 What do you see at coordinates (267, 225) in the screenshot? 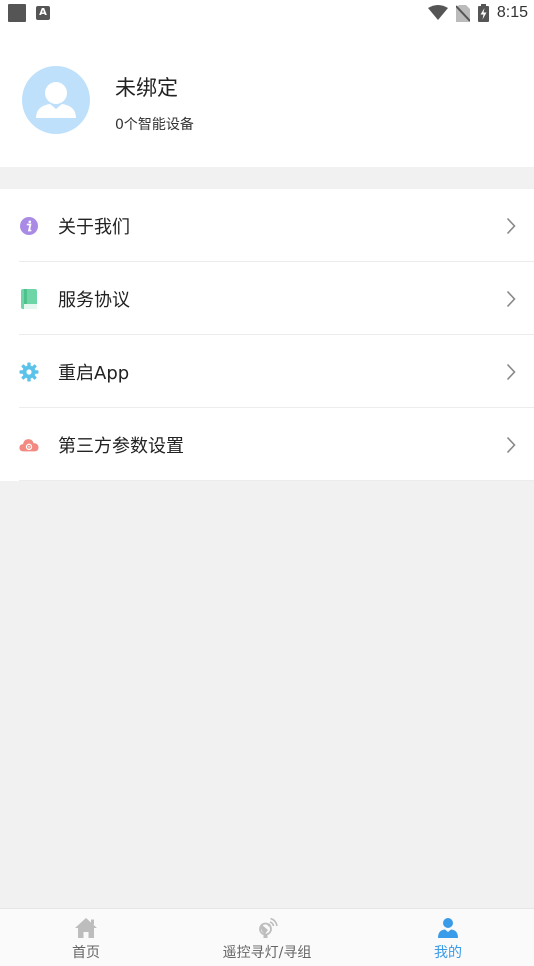
I see `menu-item-about: 关于我们` at bounding box center [267, 225].